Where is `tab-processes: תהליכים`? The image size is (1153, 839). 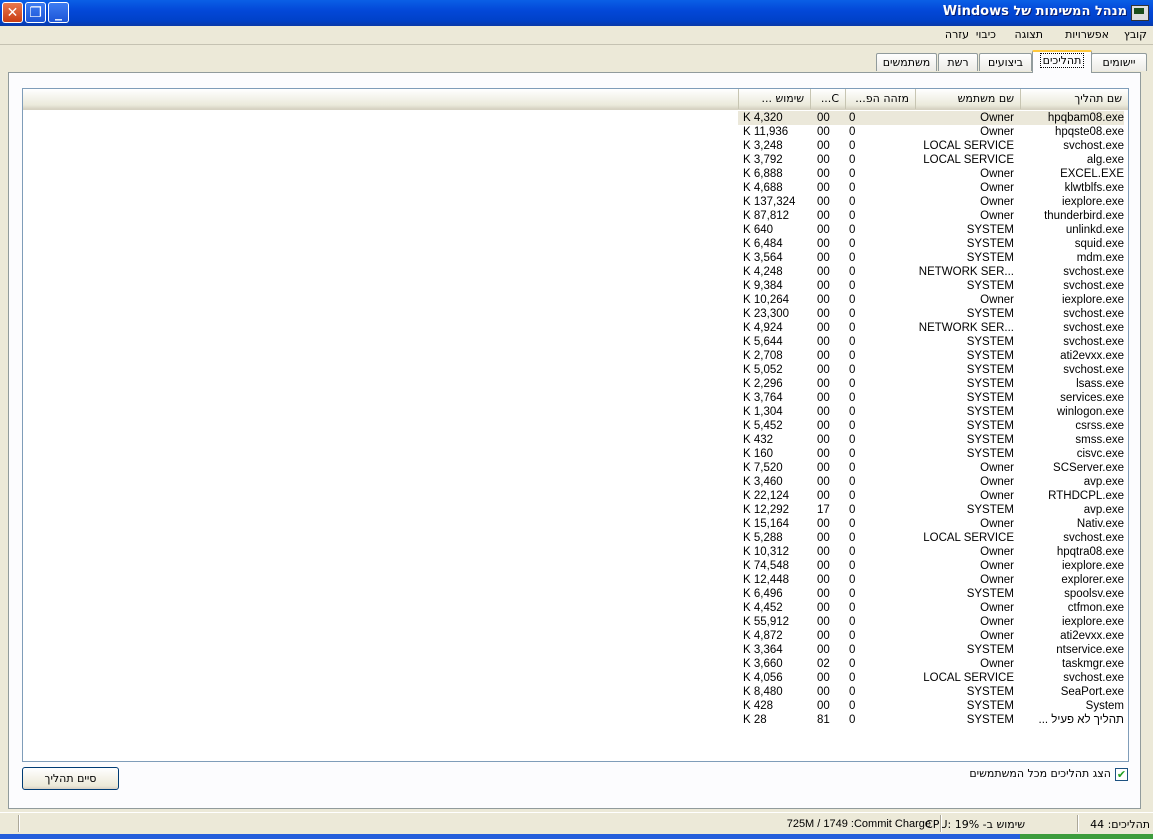
tab-processes: תהליכים is located at coordinates (1062, 61).